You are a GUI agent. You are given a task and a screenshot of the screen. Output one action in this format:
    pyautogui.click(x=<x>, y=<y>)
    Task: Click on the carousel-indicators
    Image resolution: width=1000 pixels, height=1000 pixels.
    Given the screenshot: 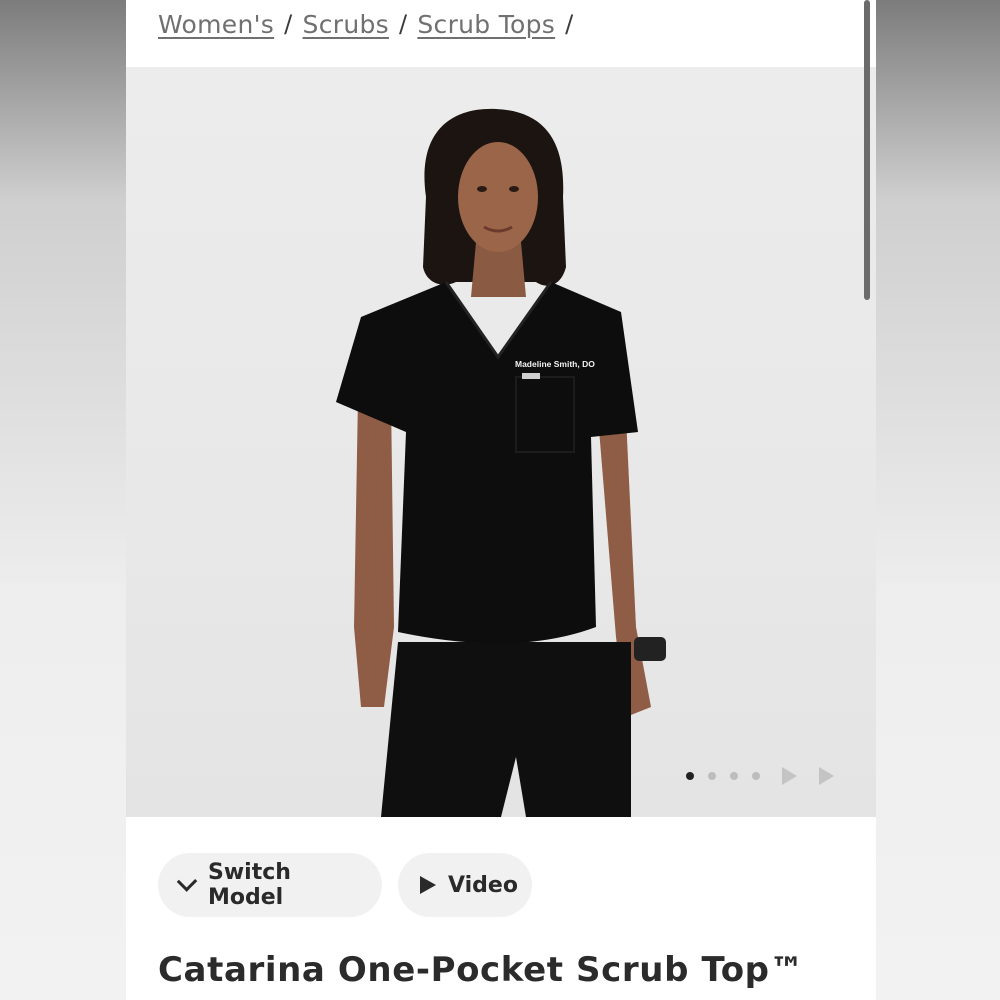 What is the action you would take?
    pyautogui.click(x=760, y=776)
    